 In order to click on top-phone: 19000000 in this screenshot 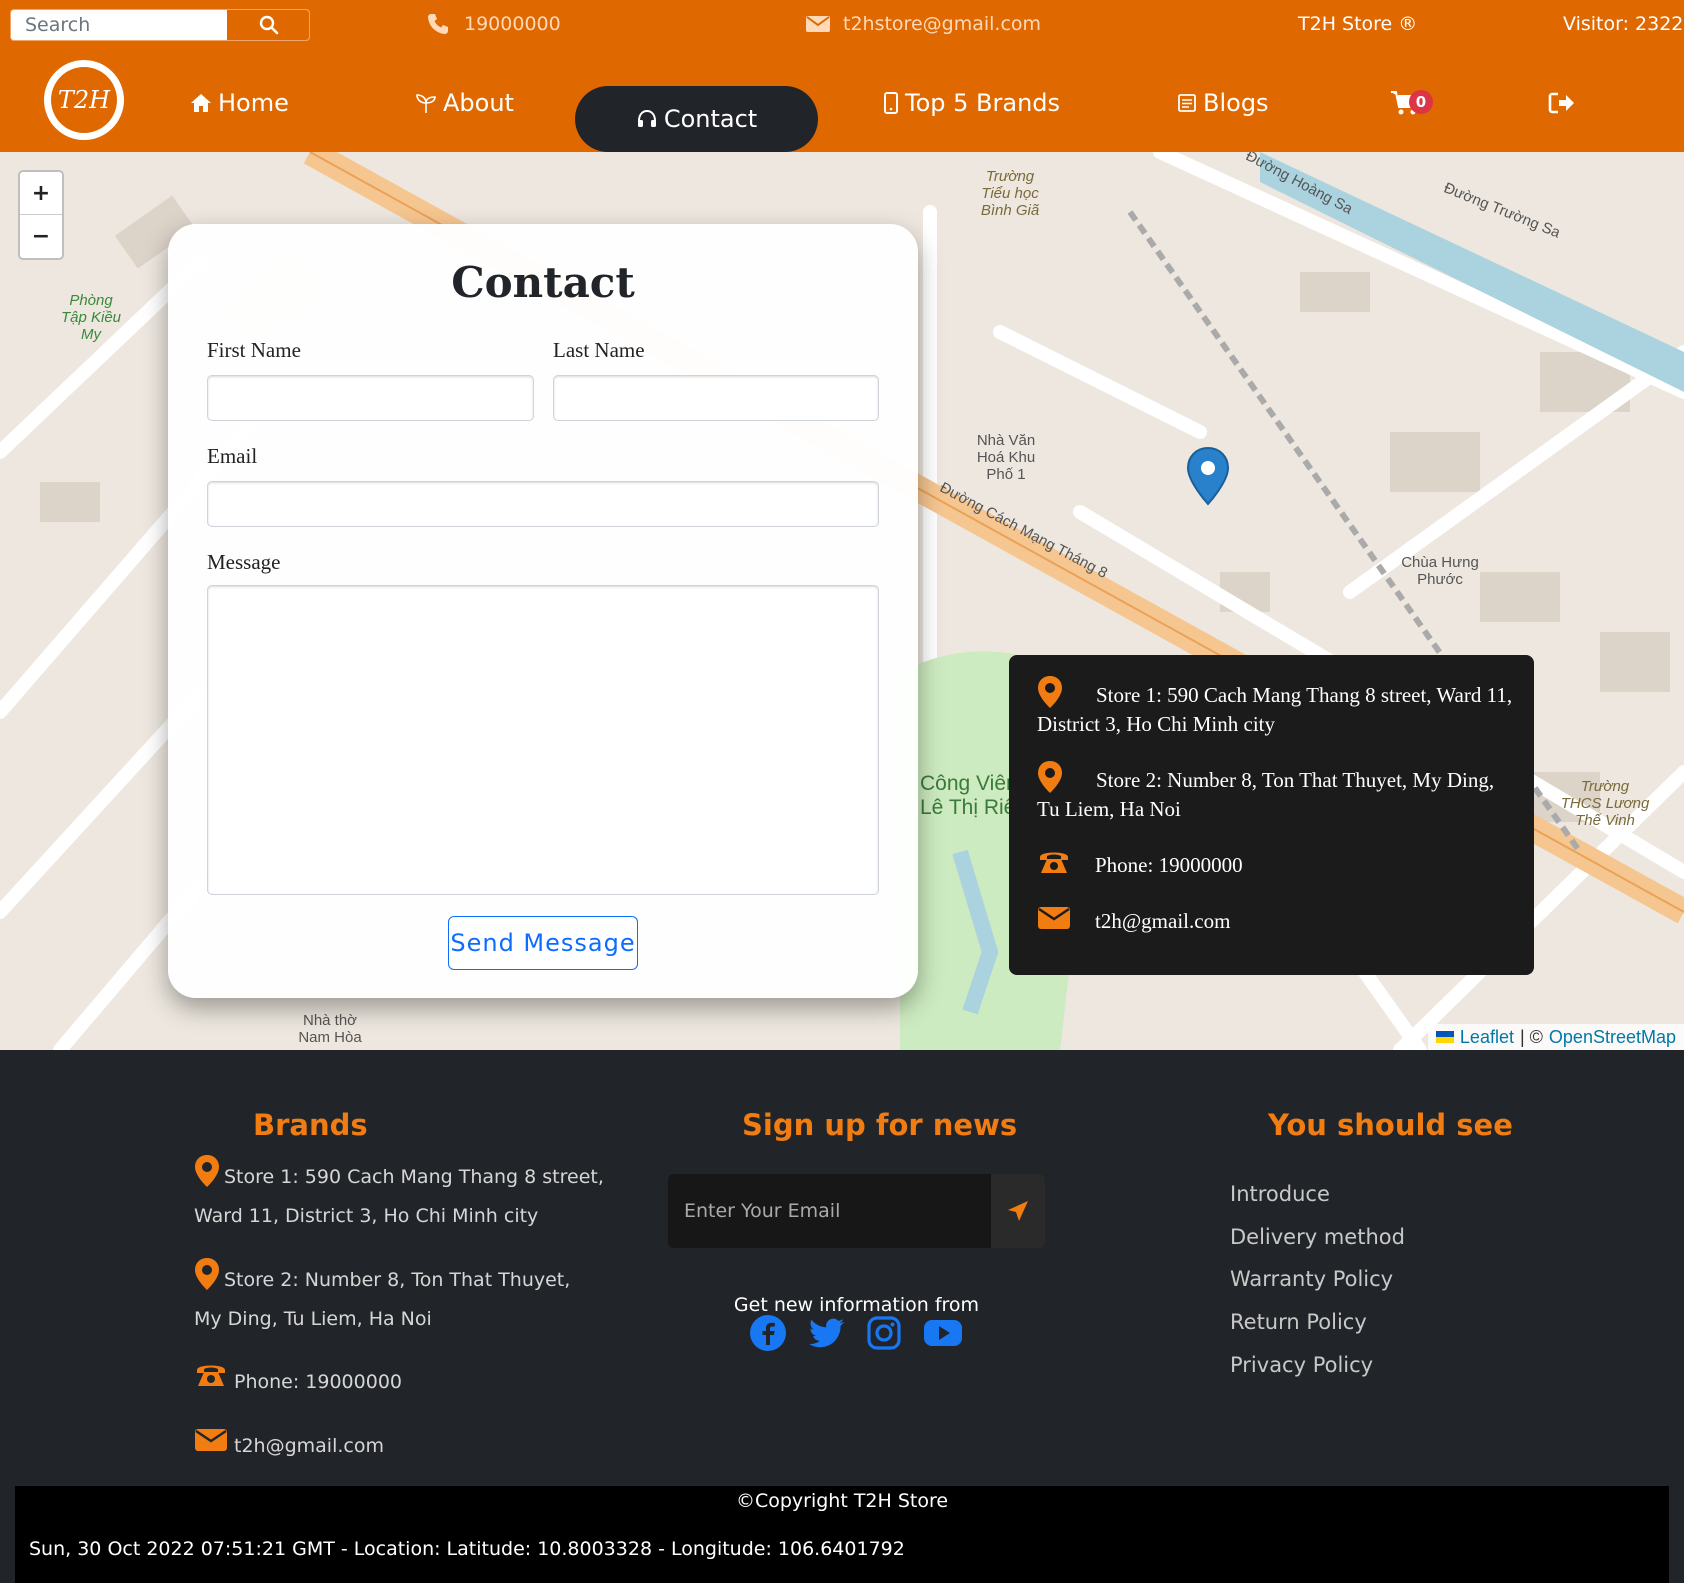, I will do `click(493, 24)`.